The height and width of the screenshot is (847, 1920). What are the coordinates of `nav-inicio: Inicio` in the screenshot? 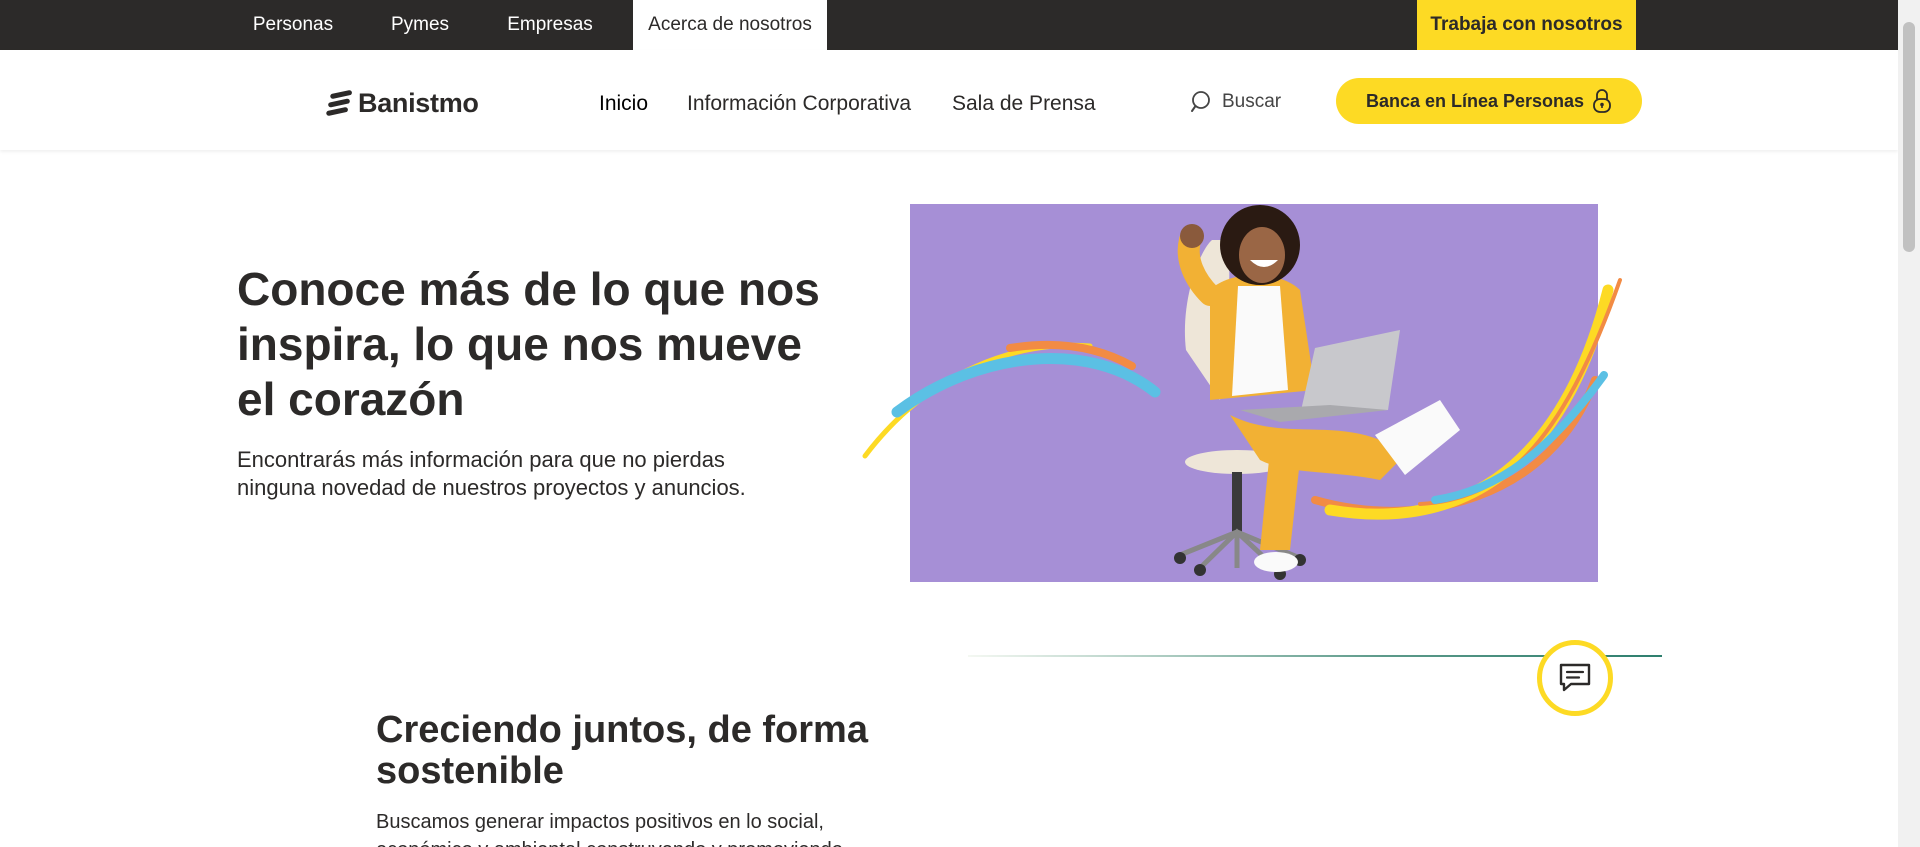 It's located at (623, 104).